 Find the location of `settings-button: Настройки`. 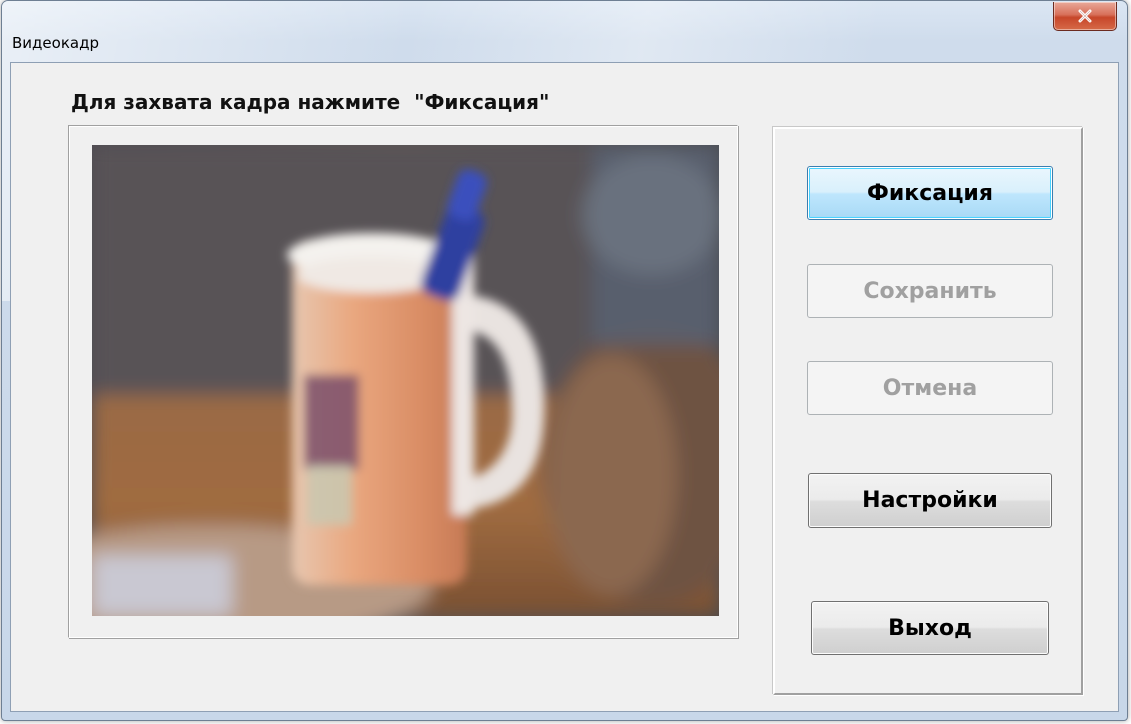

settings-button: Настройки is located at coordinates (930, 500).